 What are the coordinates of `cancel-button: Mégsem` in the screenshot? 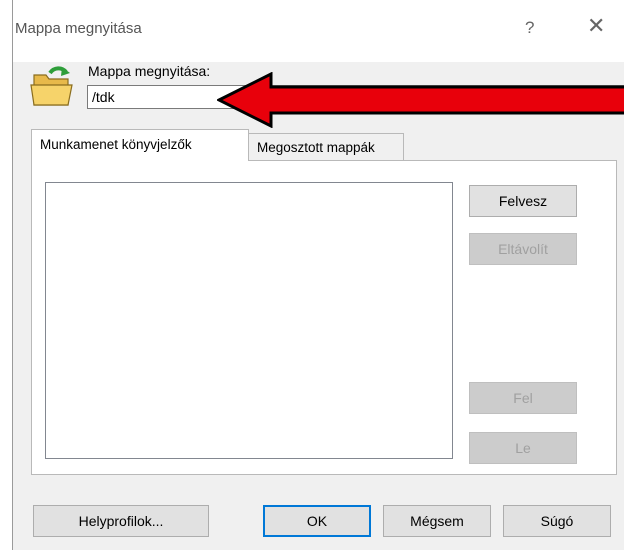 It's located at (437, 521).